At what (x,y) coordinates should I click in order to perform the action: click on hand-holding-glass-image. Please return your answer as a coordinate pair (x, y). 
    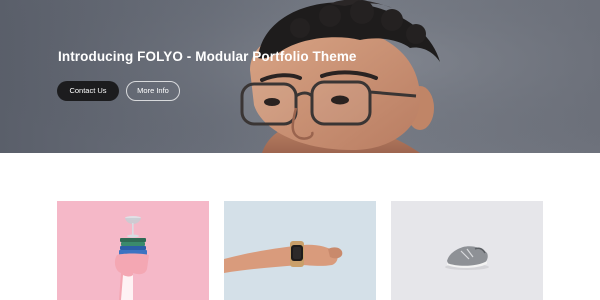
    Looking at the image, I should click on (131, 258).